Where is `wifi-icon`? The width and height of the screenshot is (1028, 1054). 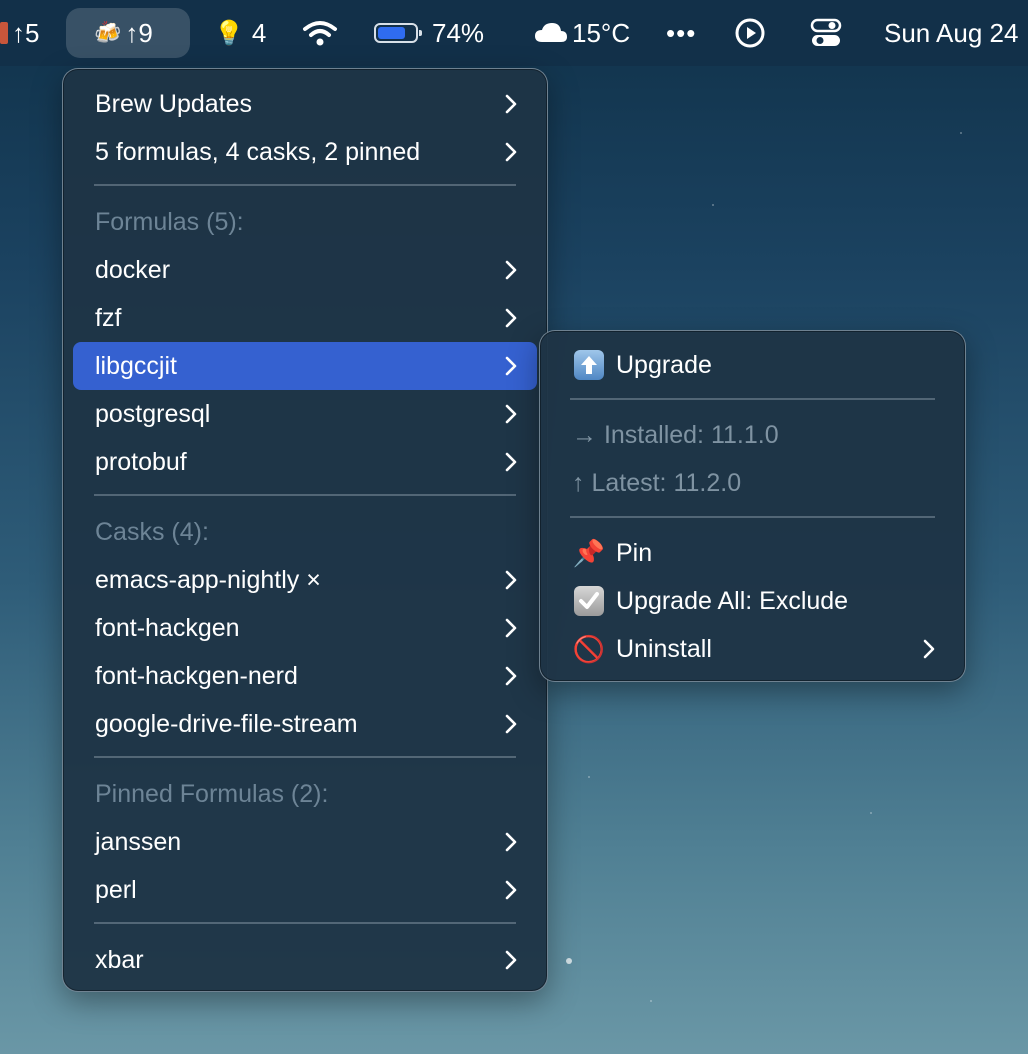 wifi-icon is located at coordinates (320, 33).